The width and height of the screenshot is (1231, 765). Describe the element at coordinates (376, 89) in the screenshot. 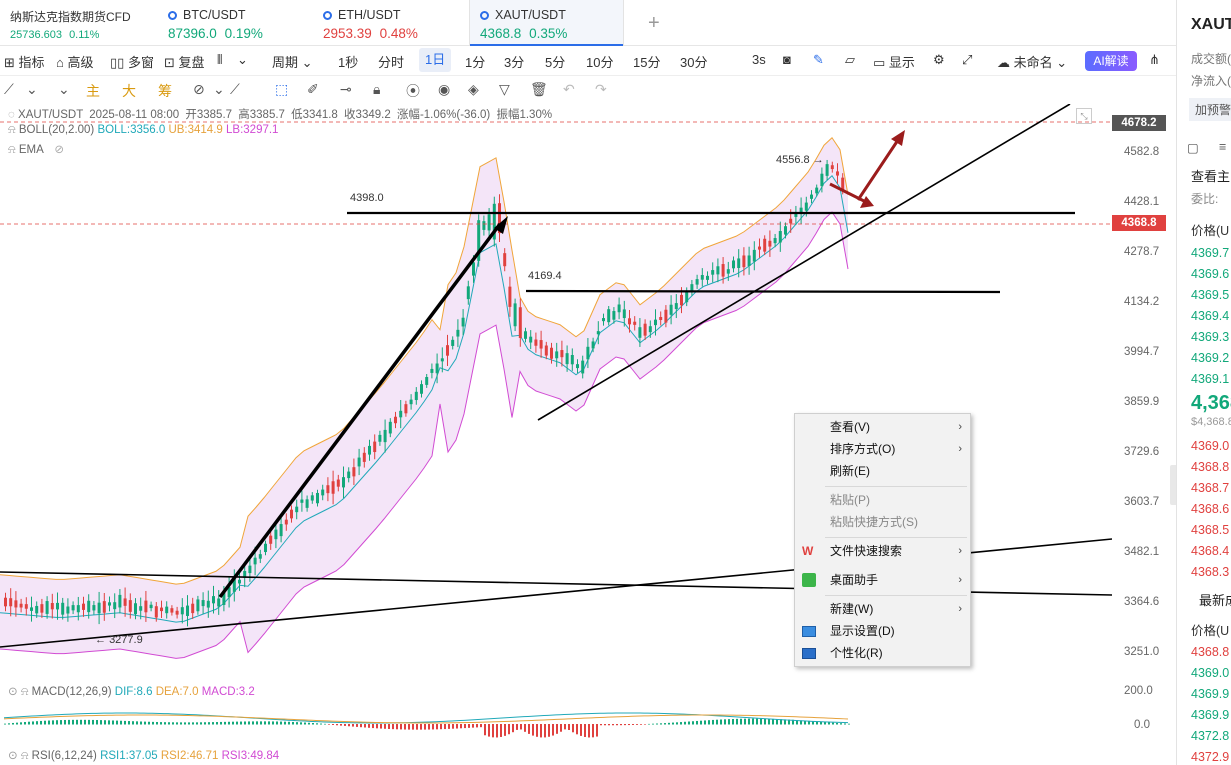

I see `lock-icon: 🔒︎` at that location.